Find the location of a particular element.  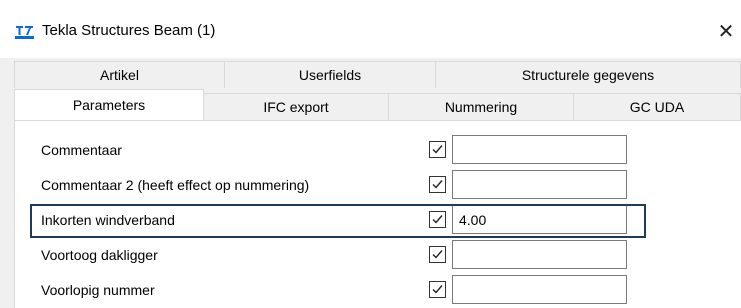

property-label: Commentaar 2 (heeft effect op nummering) is located at coordinates (175, 185).